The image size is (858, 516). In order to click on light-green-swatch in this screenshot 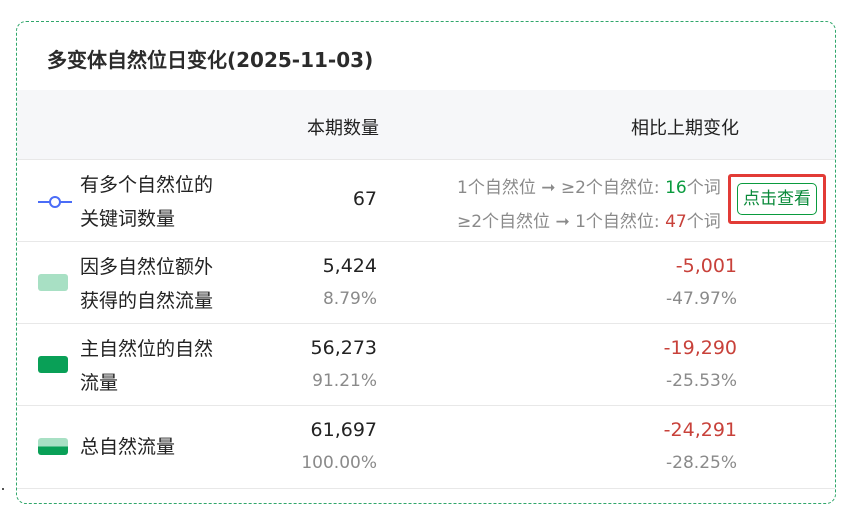, I will do `click(53, 282)`.